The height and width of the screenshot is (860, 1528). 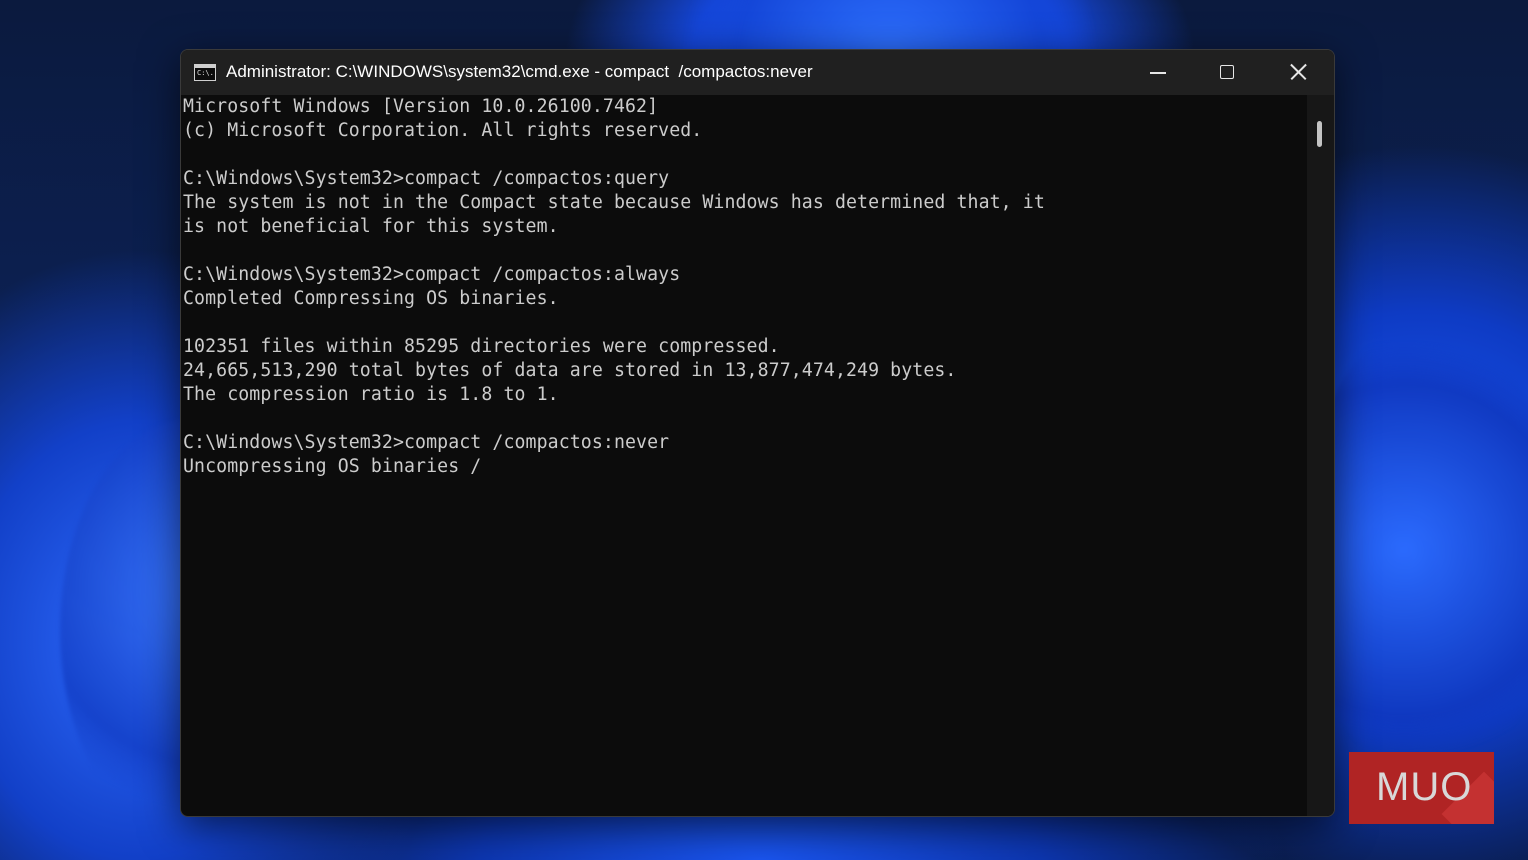 What do you see at coordinates (1158, 72) in the screenshot?
I see `minimize-button` at bounding box center [1158, 72].